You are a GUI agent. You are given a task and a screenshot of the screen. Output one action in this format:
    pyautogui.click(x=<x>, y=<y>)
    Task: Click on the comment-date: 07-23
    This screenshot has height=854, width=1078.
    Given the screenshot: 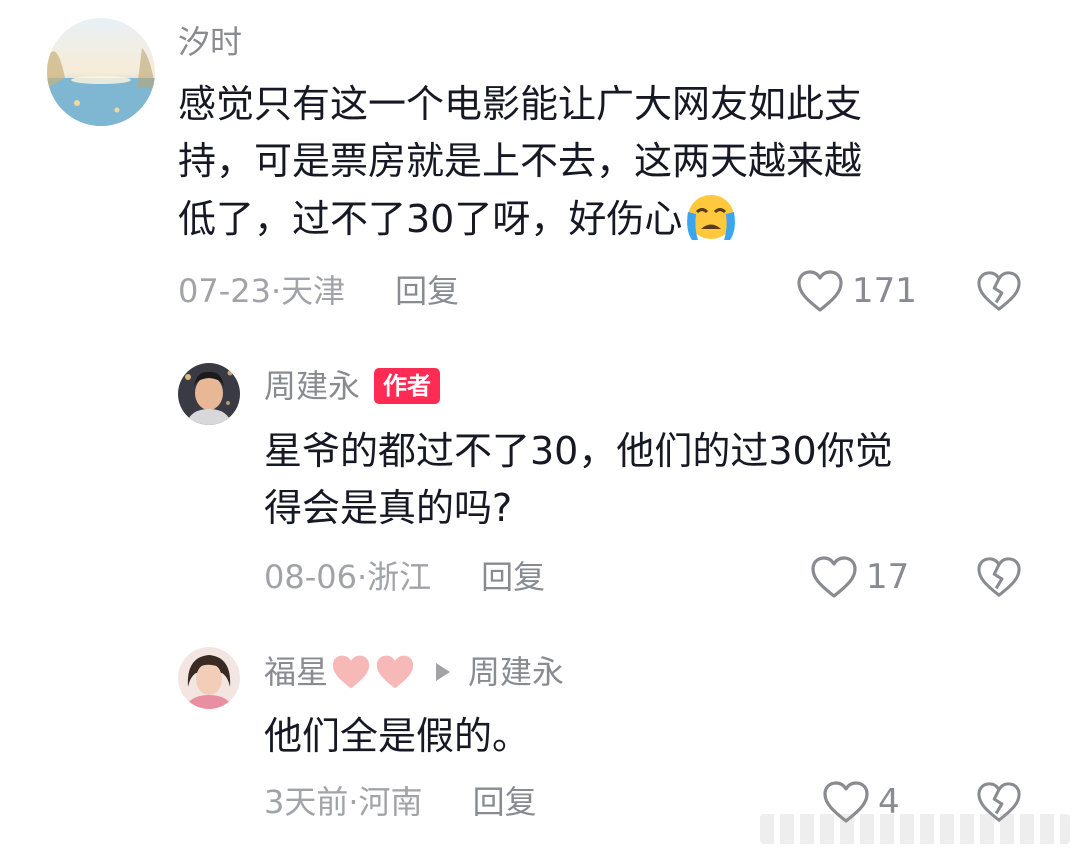 What is the action you would take?
    pyautogui.click(x=224, y=291)
    